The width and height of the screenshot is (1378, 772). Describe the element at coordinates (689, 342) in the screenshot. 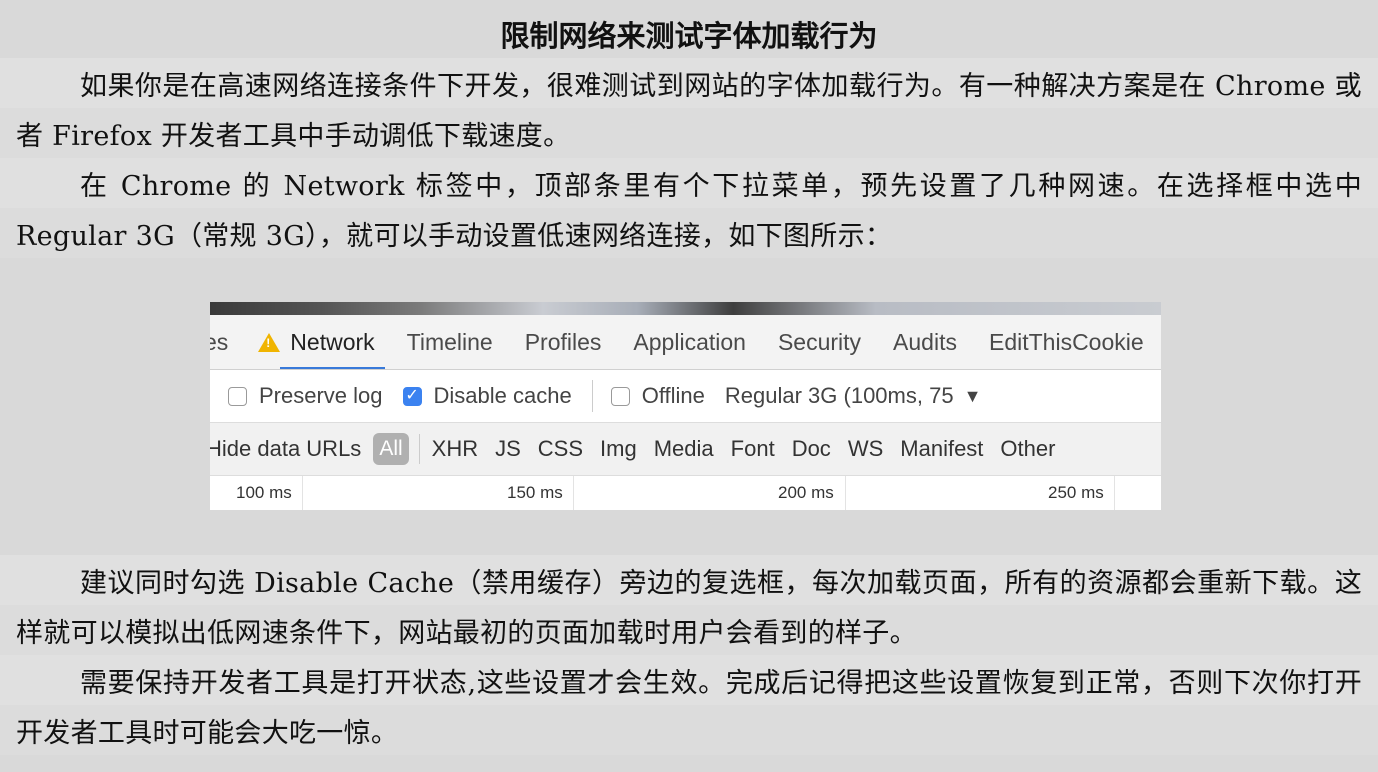

I see `tab-application: Application` at that location.